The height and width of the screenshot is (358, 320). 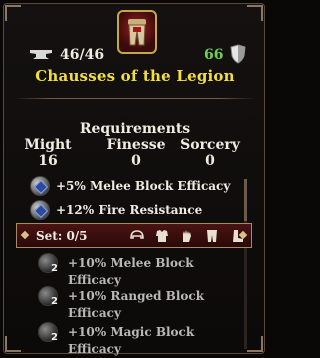 What do you see at coordinates (162, 238) in the screenshot?
I see `chest-armor-icon` at bounding box center [162, 238].